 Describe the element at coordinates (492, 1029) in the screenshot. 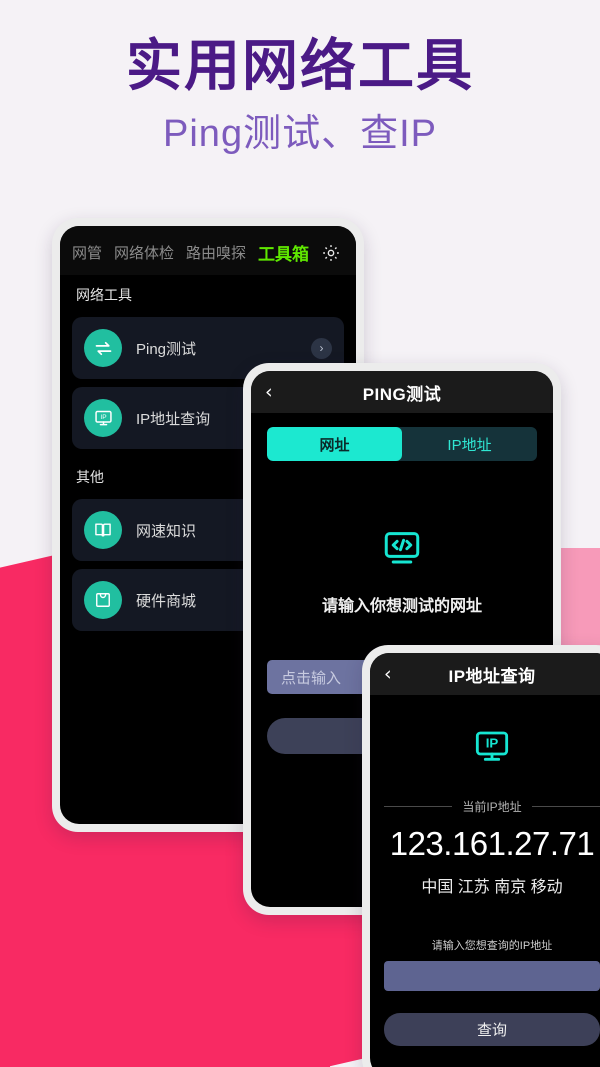

I see `ip-query-button: 查询` at that location.